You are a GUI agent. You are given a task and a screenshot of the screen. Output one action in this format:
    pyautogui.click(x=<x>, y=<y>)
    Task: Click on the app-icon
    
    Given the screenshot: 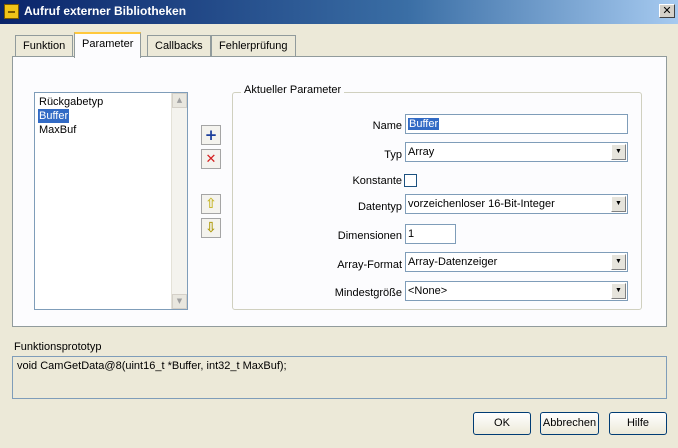 What is the action you would take?
    pyautogui.click(x=11, y=11)
    